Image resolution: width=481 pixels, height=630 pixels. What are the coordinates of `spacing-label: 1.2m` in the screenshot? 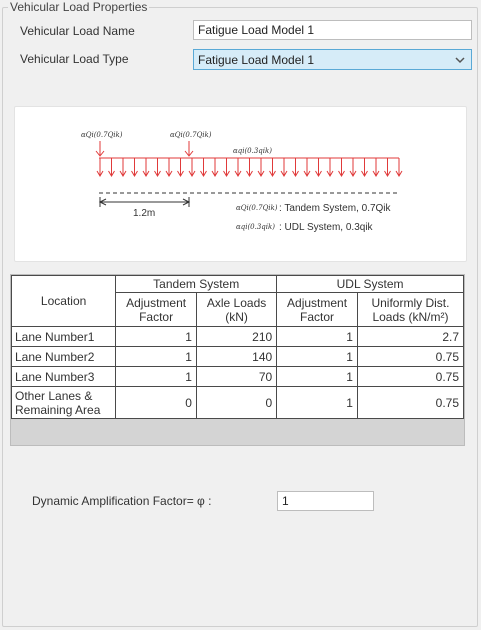 It's located at (144, 213).